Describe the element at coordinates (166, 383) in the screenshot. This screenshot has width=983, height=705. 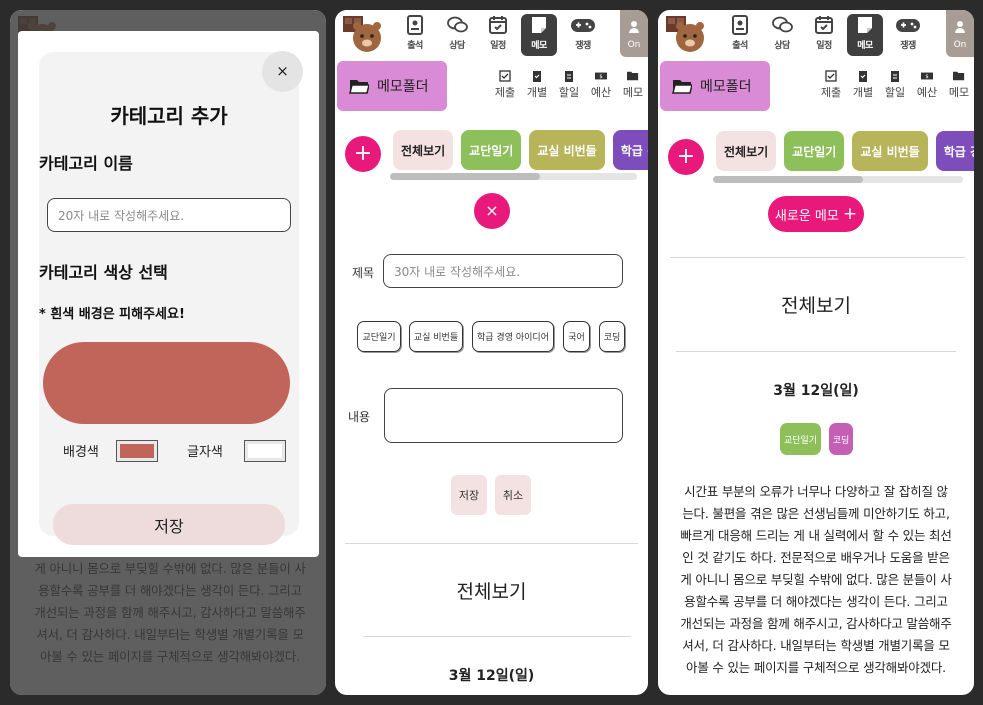
I see `color-preview` at that location.